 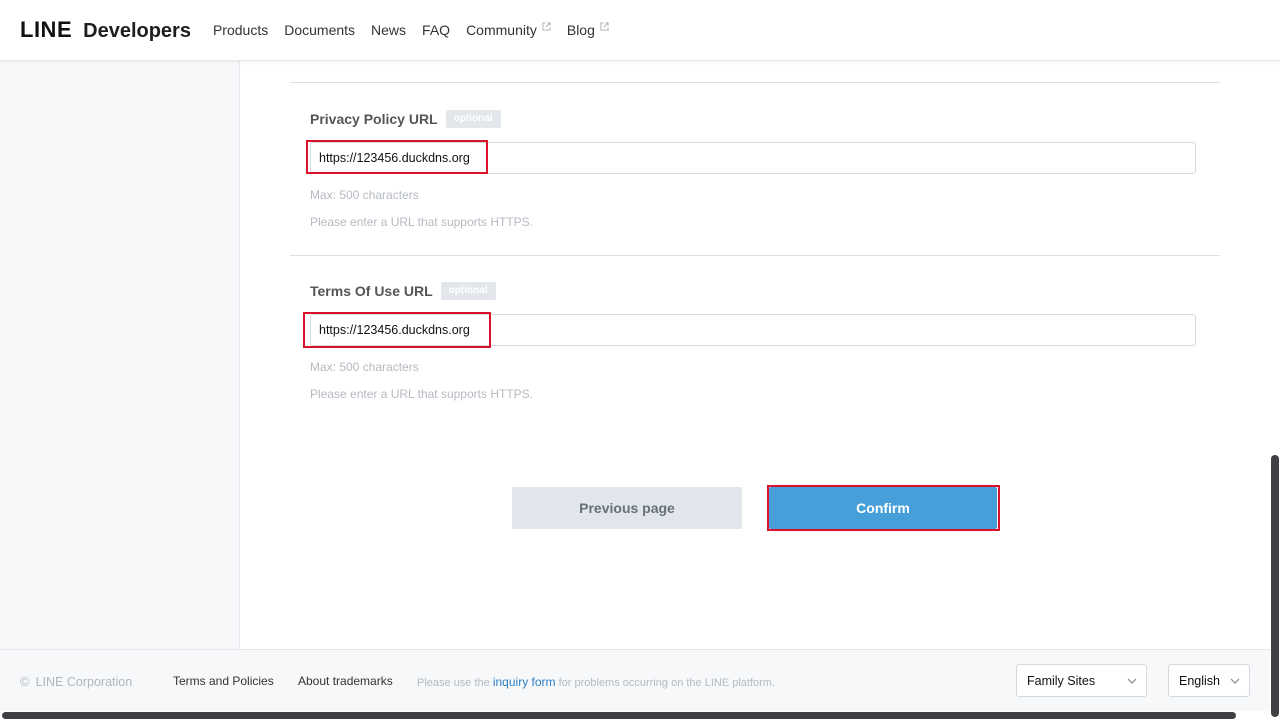 I want to click on nav-news: News, so click(x=388, y=30).